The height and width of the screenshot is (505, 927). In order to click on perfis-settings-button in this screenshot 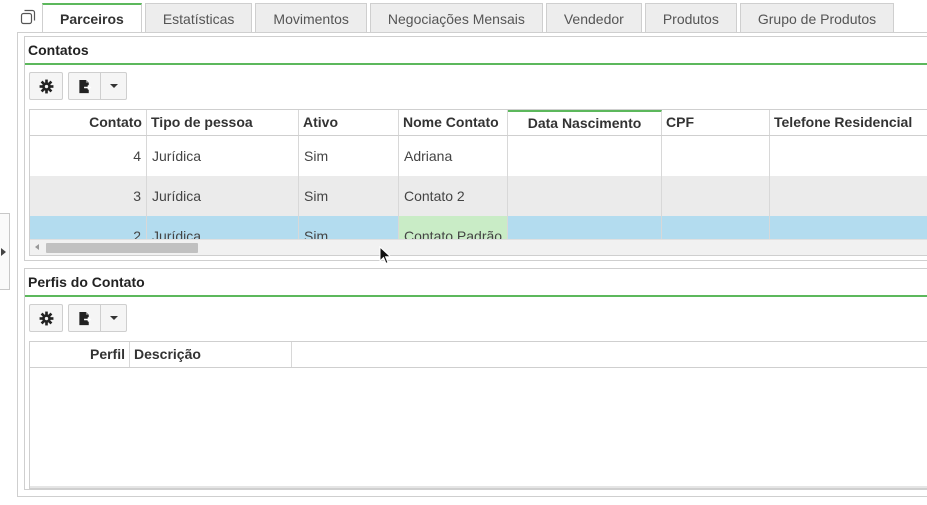, I will do `click(46, 318)`.